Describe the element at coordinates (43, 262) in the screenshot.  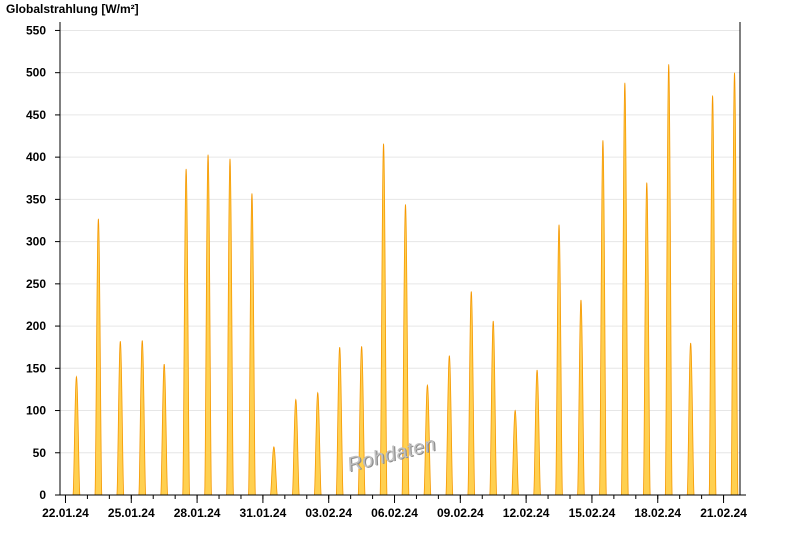
I see `y-axis-ticks: 0 50 100 150 200 250 300 350 400 450 500 550` at that location.